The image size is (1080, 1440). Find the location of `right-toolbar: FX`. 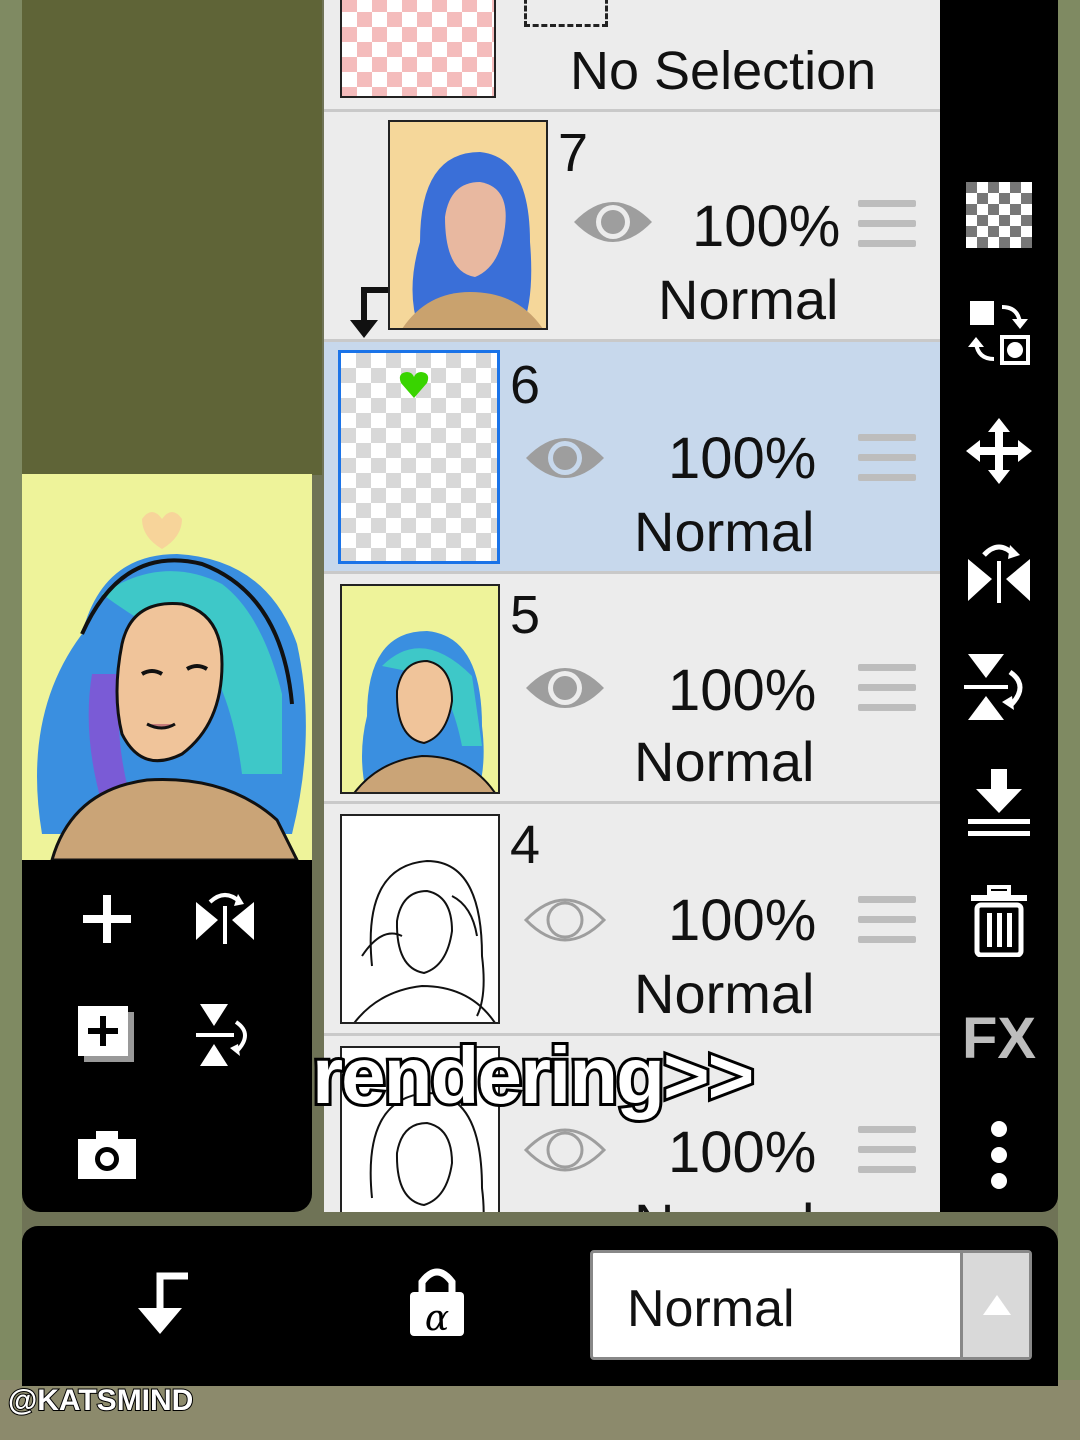

right-toolbar: FX is located at coordinates (999, 606).